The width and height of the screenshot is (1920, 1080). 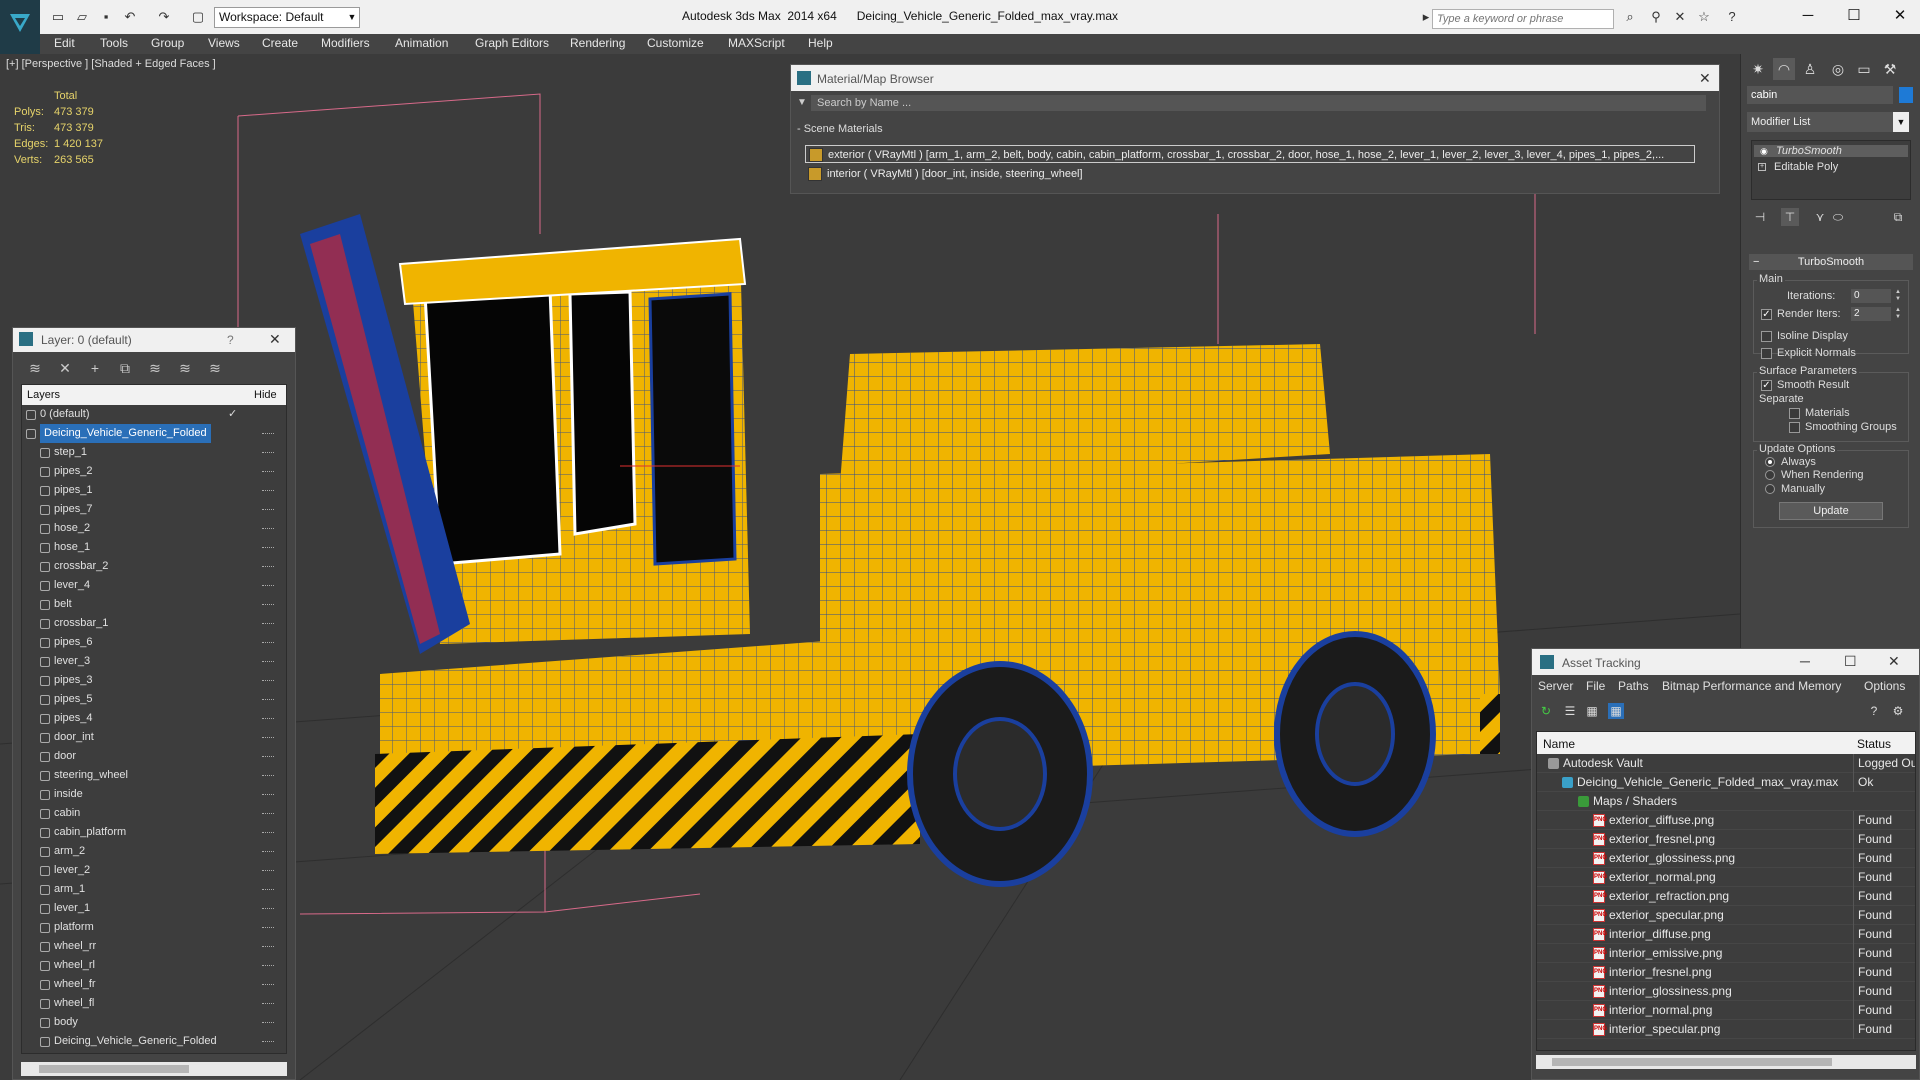 What do you see at coordinates (1766, 353) in the screenshot?
I see `explicit-normals-checkbox` at bounding box center [1766, 353].